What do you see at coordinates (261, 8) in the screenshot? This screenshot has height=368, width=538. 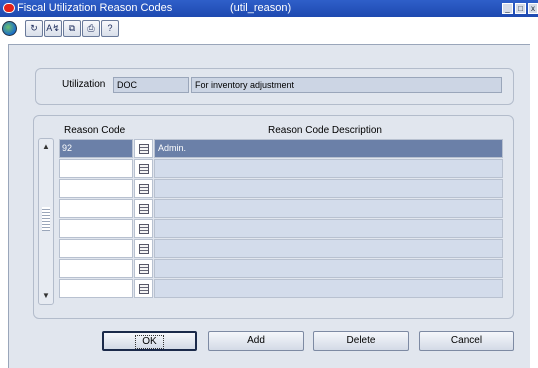 I see `window-code: (util_reason)` at bounding box center [261, 8].